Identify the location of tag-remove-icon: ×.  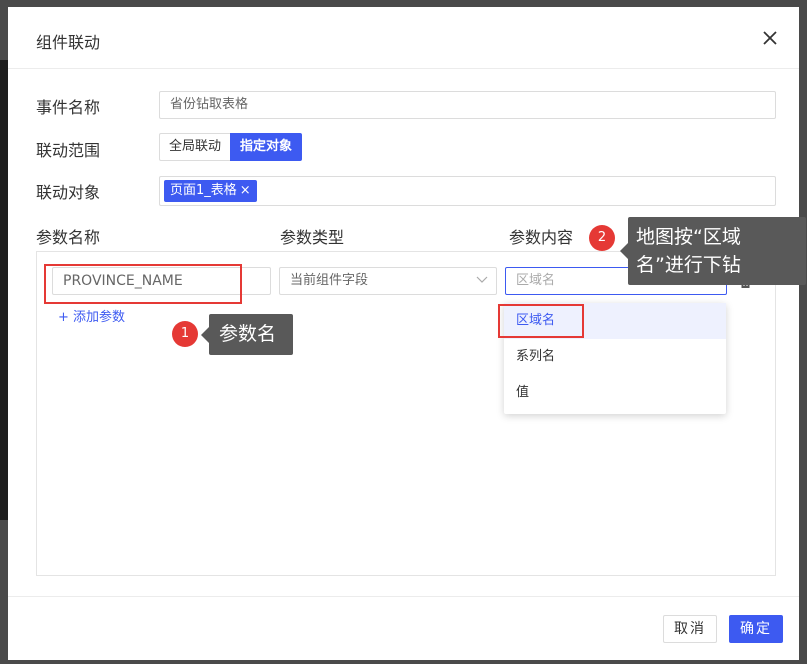
(245, 191).